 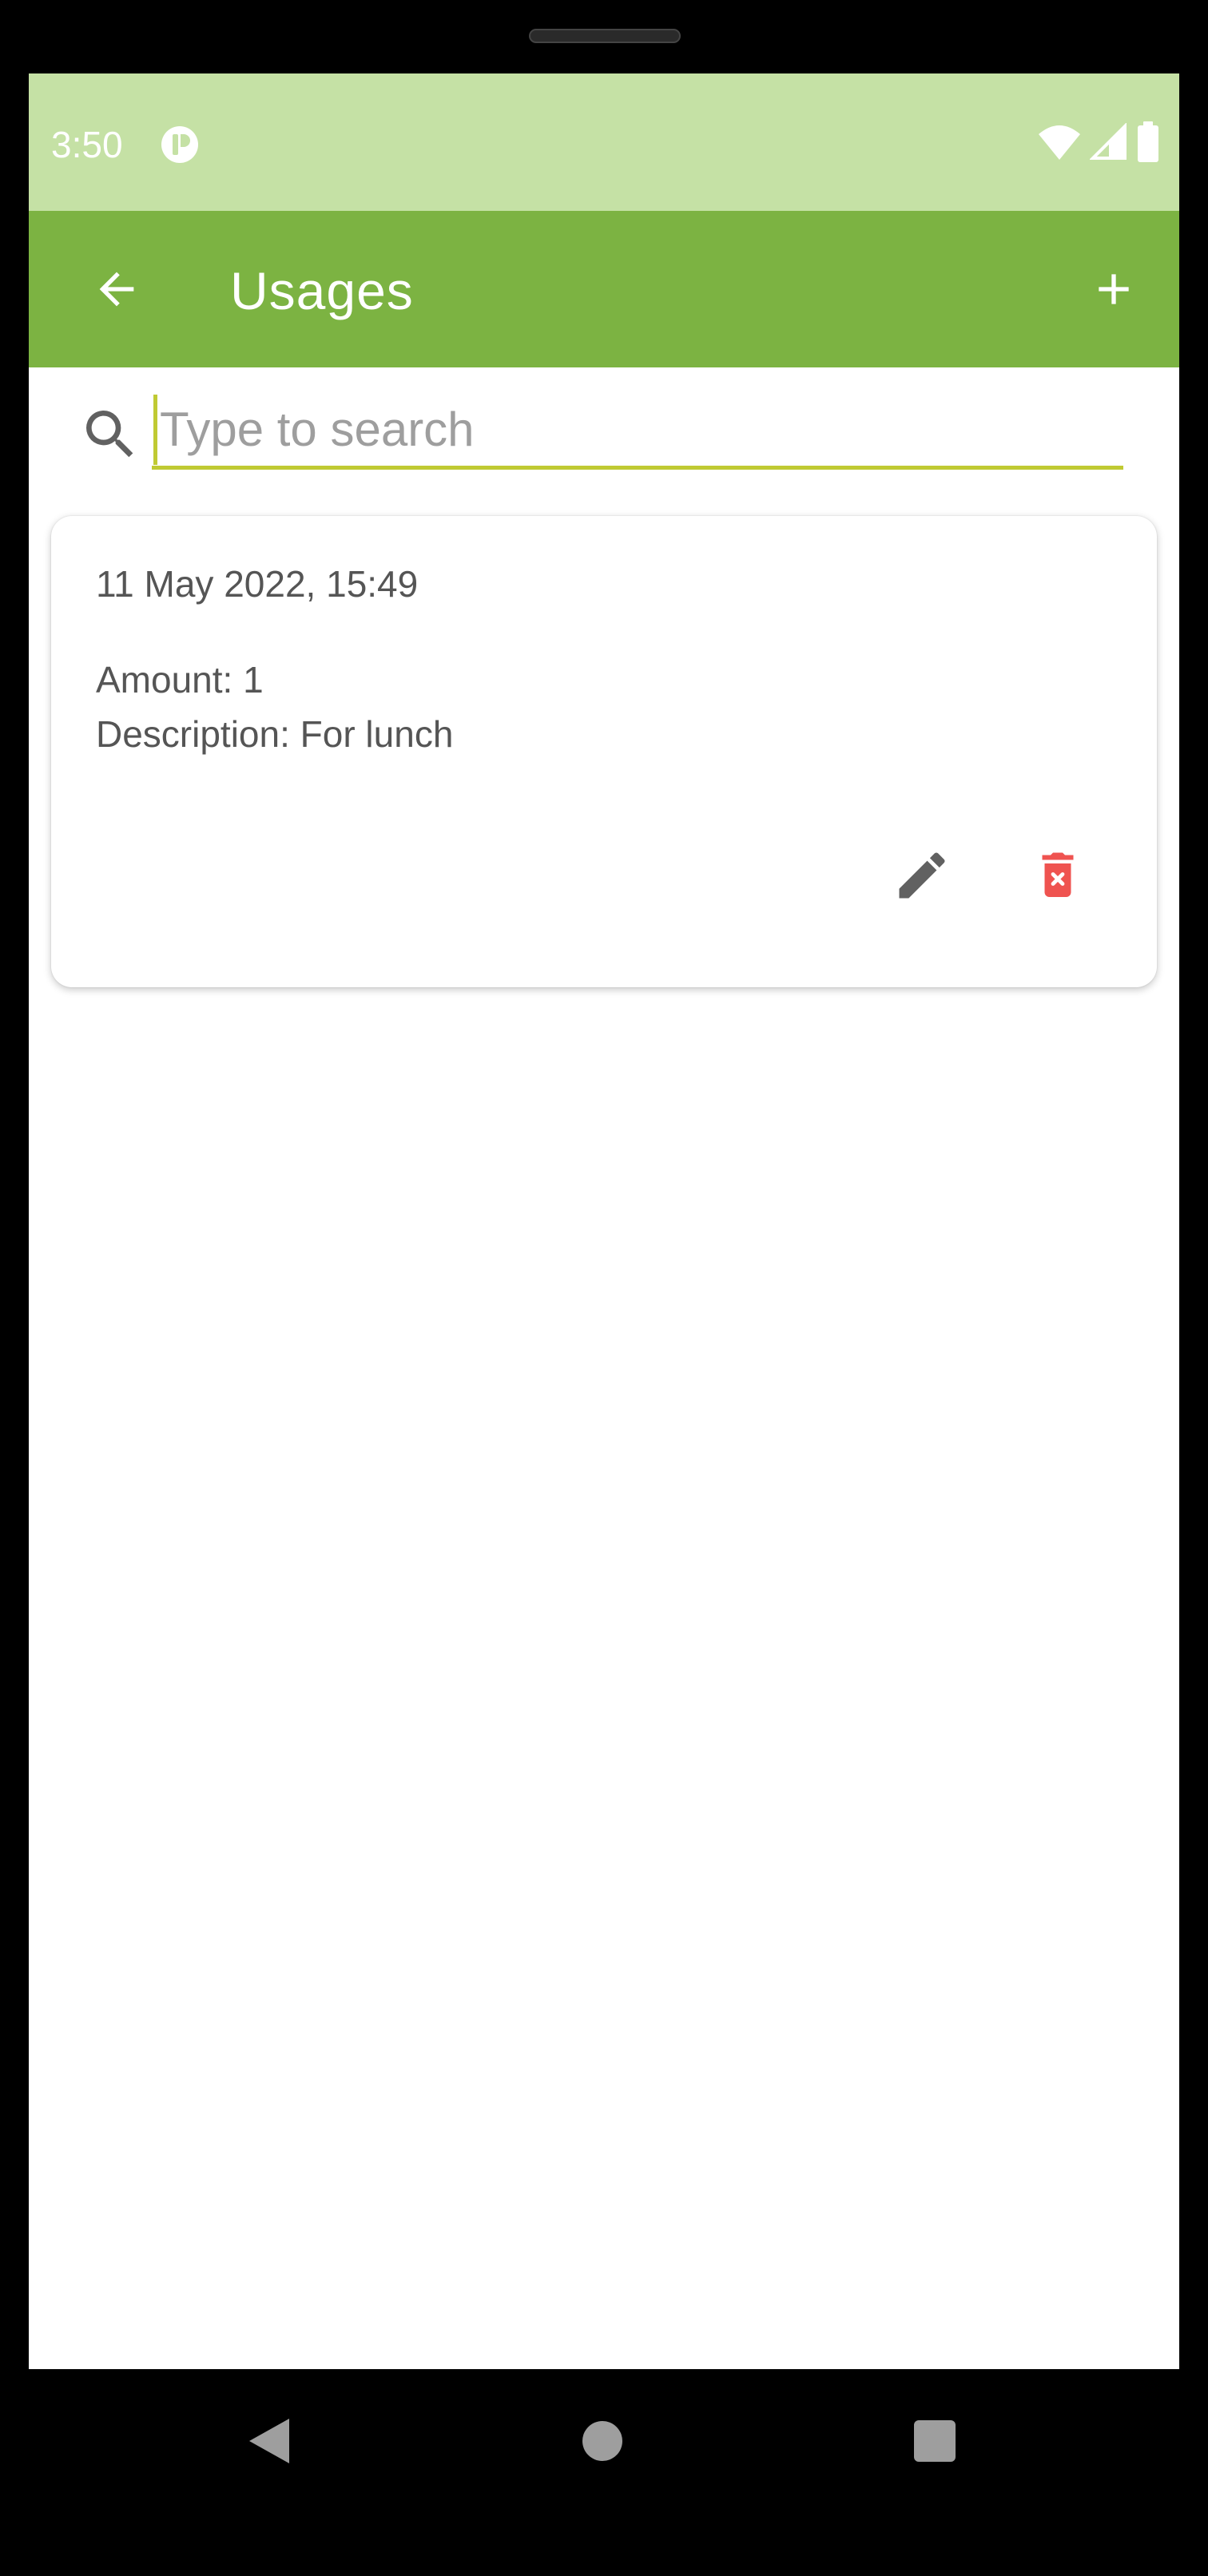 I want to click on app-notification-icon, so click(x=179, y=144).